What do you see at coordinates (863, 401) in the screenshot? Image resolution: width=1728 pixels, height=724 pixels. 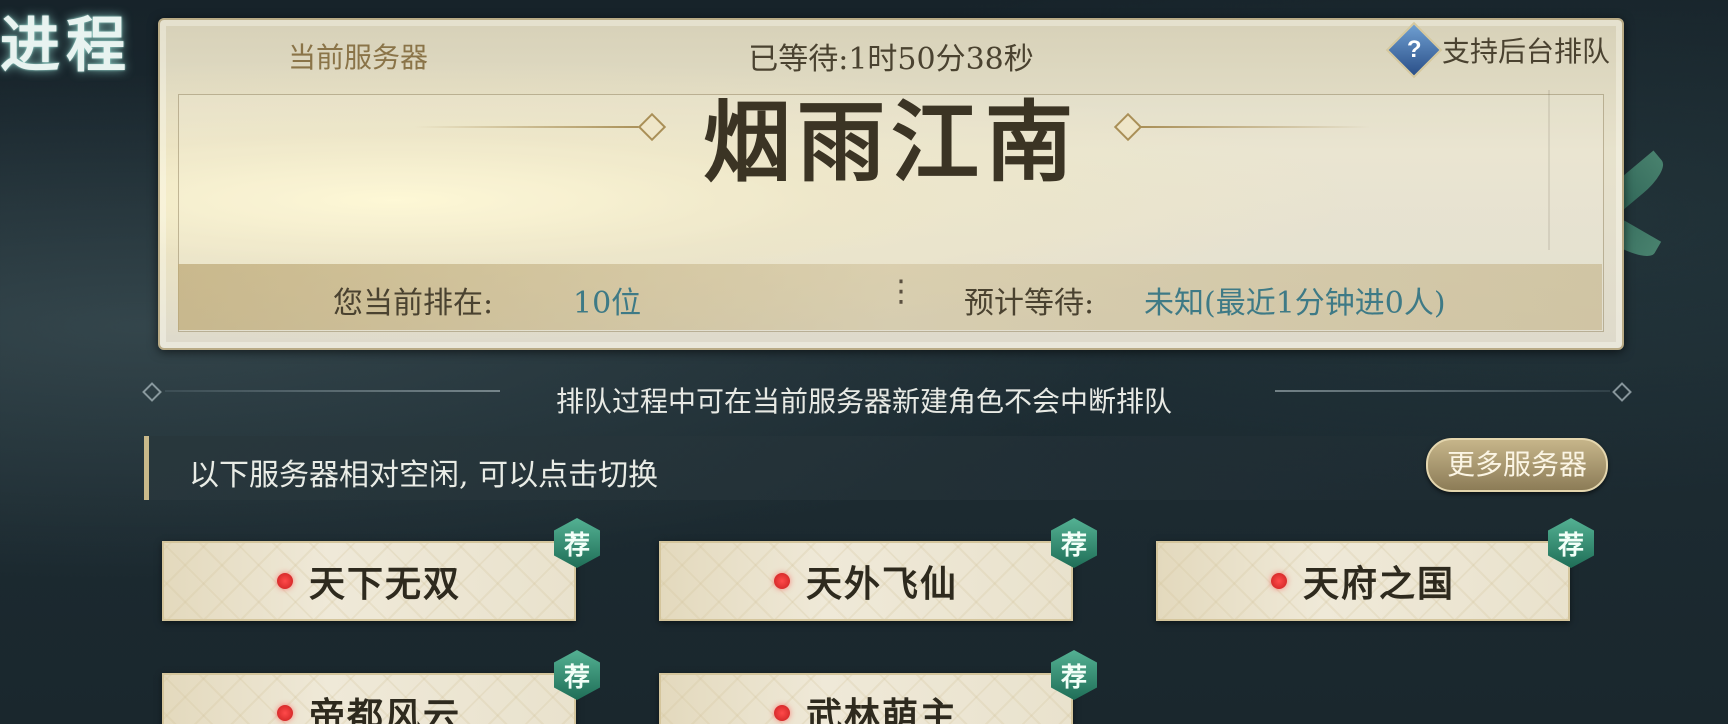 I see `queue-notice: 排队过程中可在当前服务器新建角色不会中断排队` at bounding box center [863, 401].